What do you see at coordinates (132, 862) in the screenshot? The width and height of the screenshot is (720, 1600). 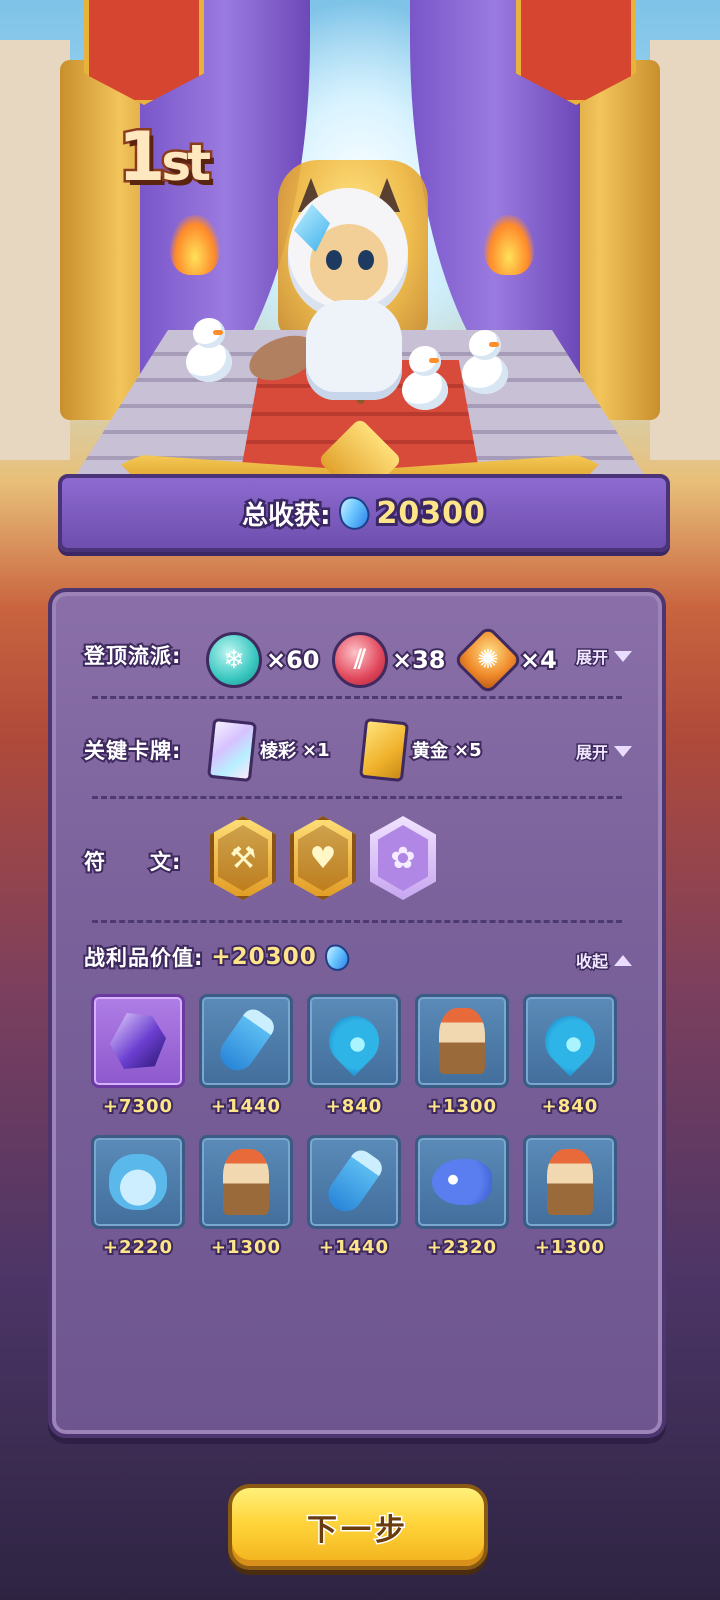 I see `runes-label: 符 文:` at bounding box center [132, 862].